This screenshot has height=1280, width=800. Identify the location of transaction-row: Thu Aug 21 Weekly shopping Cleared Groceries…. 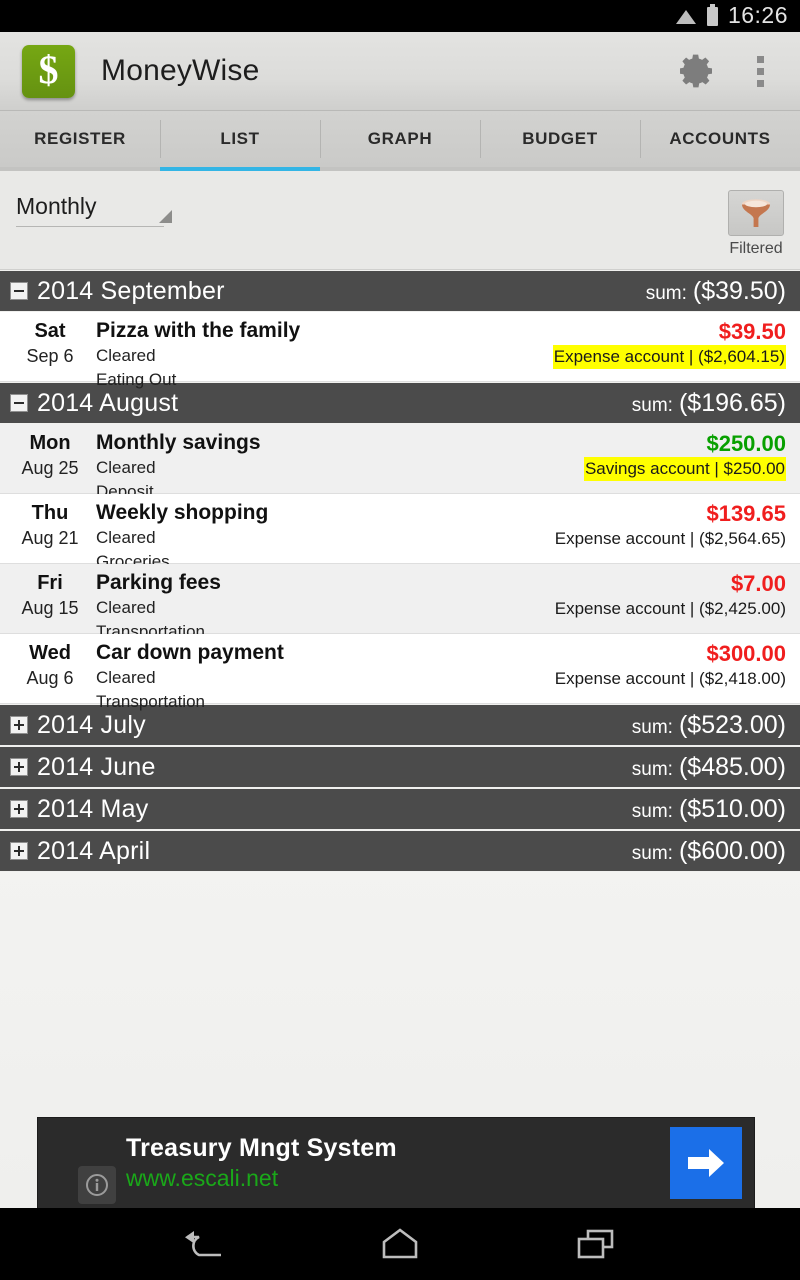
(400, 532).